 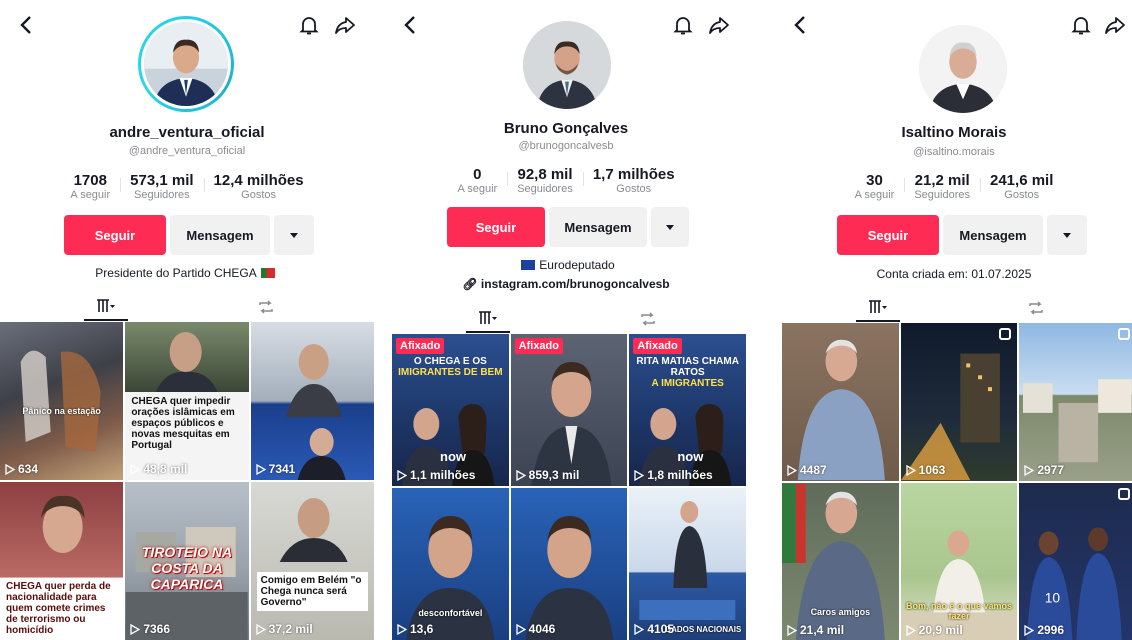 I want to click on stat-followers: 573,1 mil Seguidores, so click(x=161, y=187).